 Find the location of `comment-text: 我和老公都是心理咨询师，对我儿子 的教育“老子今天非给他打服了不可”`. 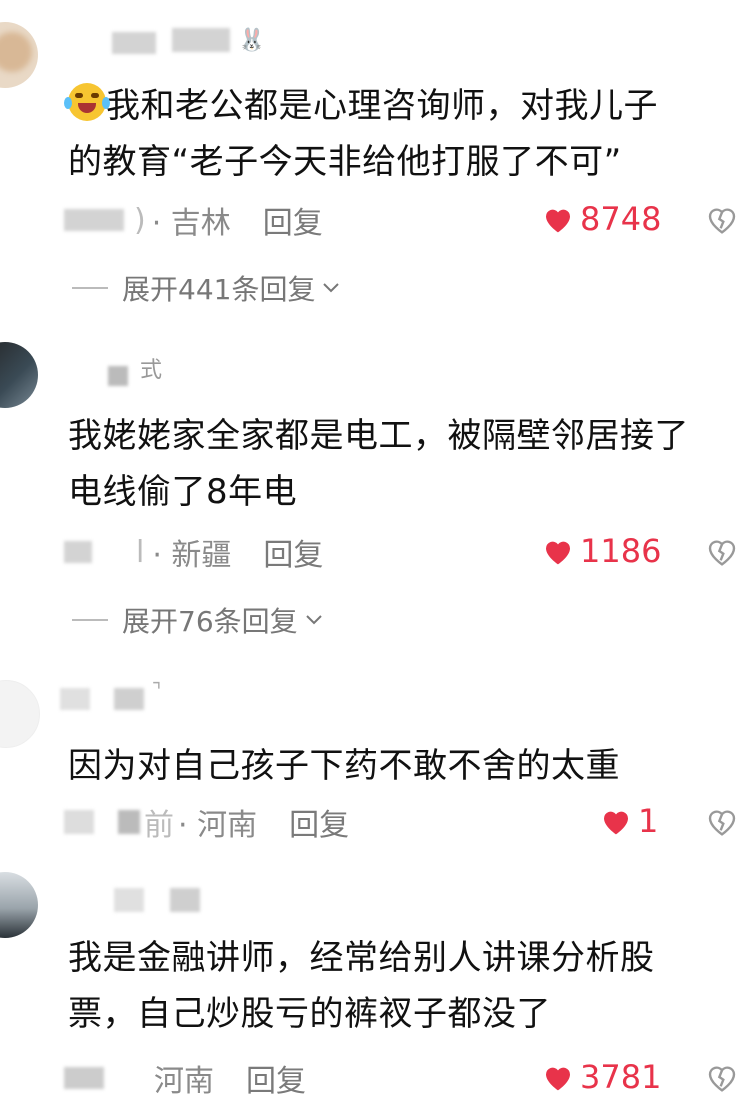

comment-text: 我和老公都是心理咨询师，对我儿子 的教育“老子今天非给他打服了不可” is located at coordinates (402, 134).